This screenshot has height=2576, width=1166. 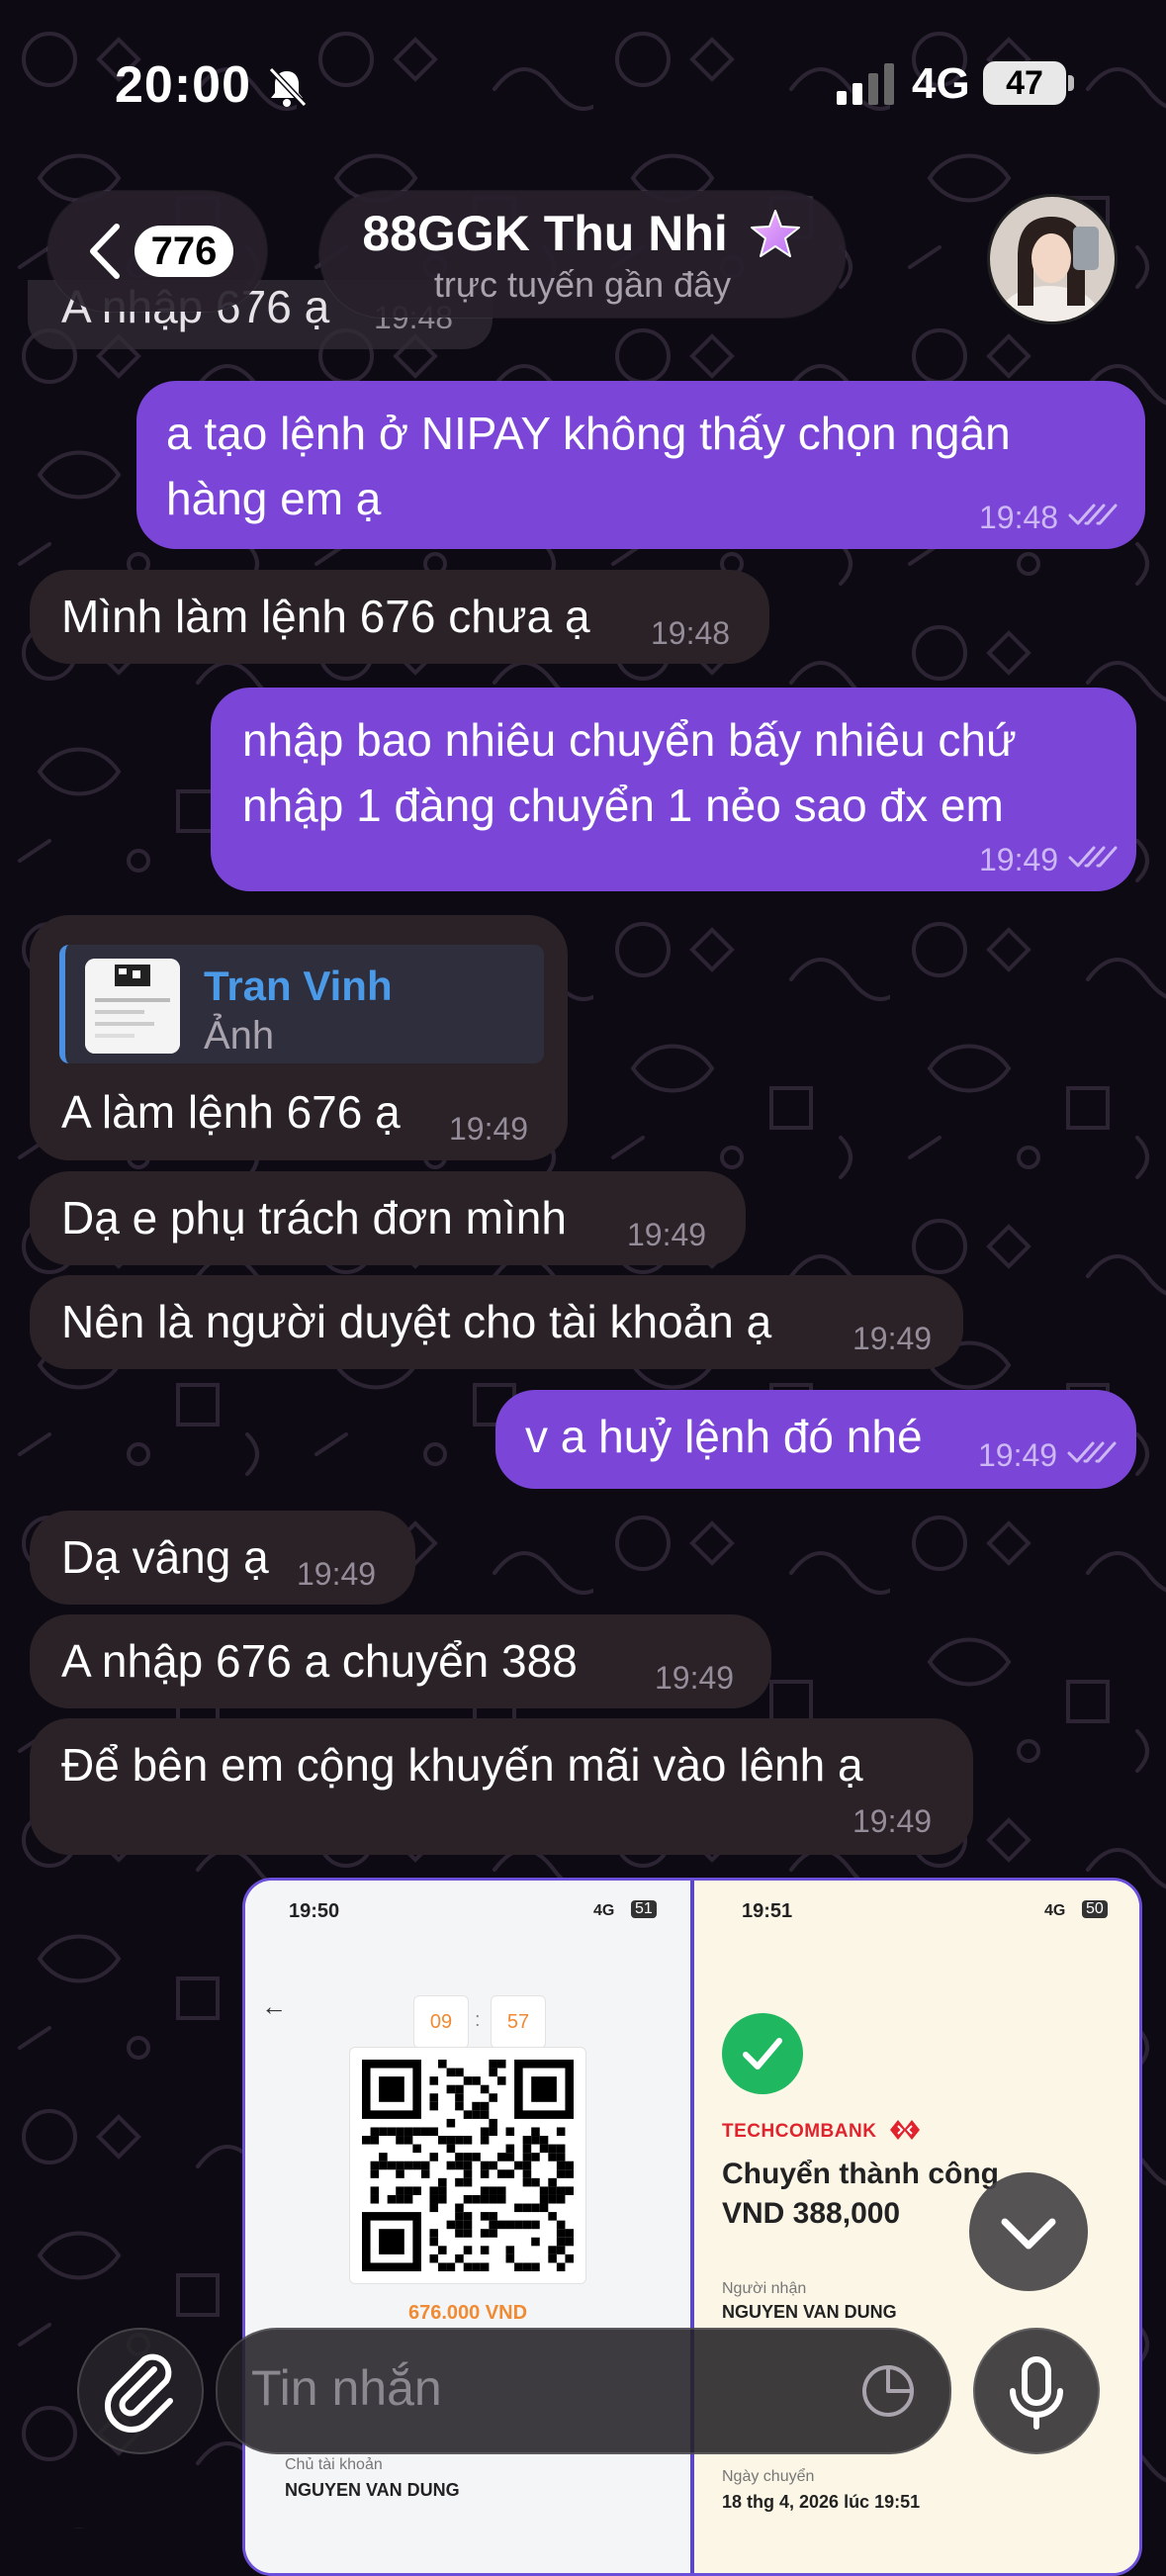 I want to click on avatar-image, so click(x=1052, y=259).